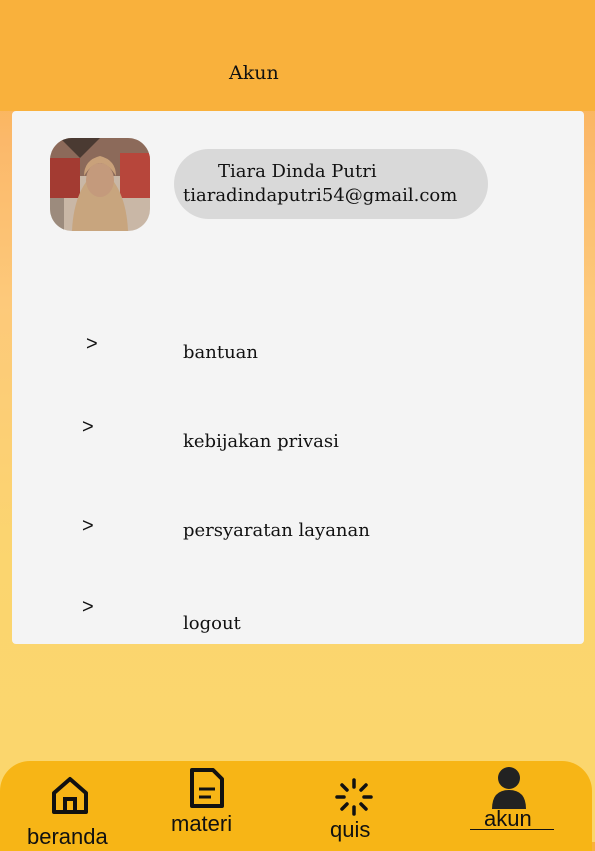 This screenshot has height=851, width=595. I want to click on avatar-photo, so click(100, 184).